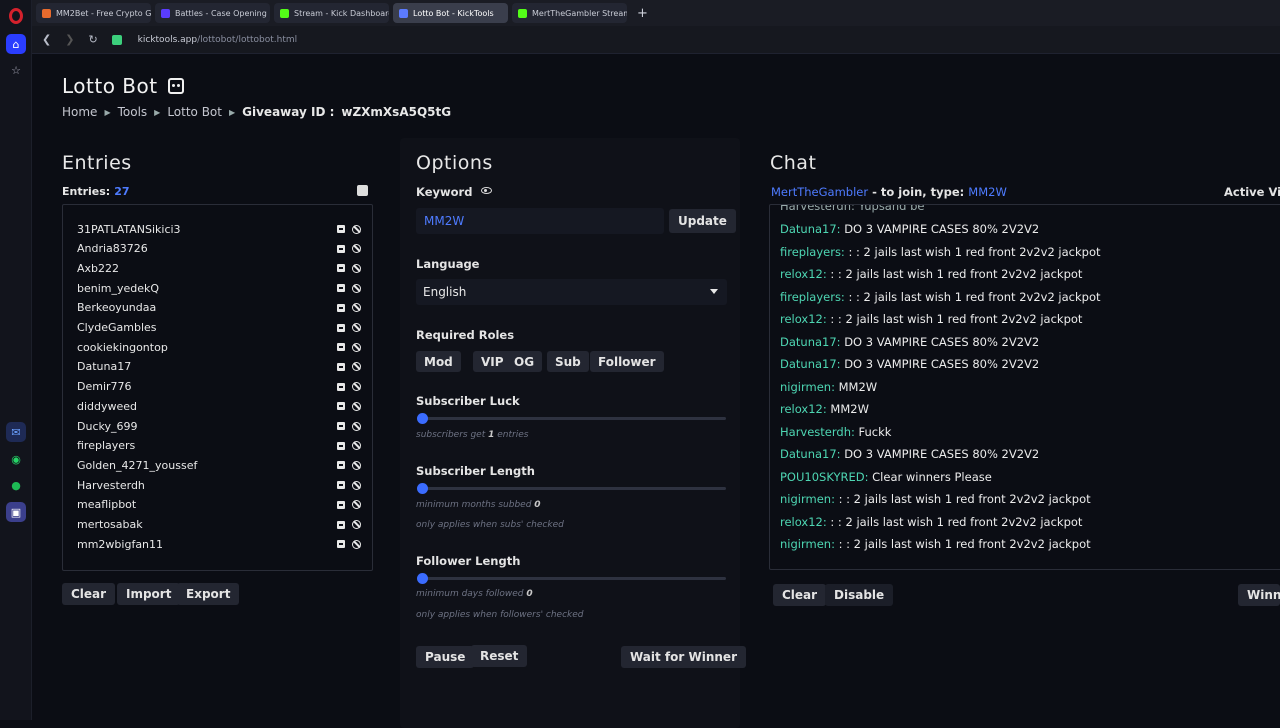 The height and width of the screenshot is (728, 1280). What do you see at coordinates (859, 595) in the screenshot?
I see `chat-disable-button: Disable` at bounding box center [859, 595].